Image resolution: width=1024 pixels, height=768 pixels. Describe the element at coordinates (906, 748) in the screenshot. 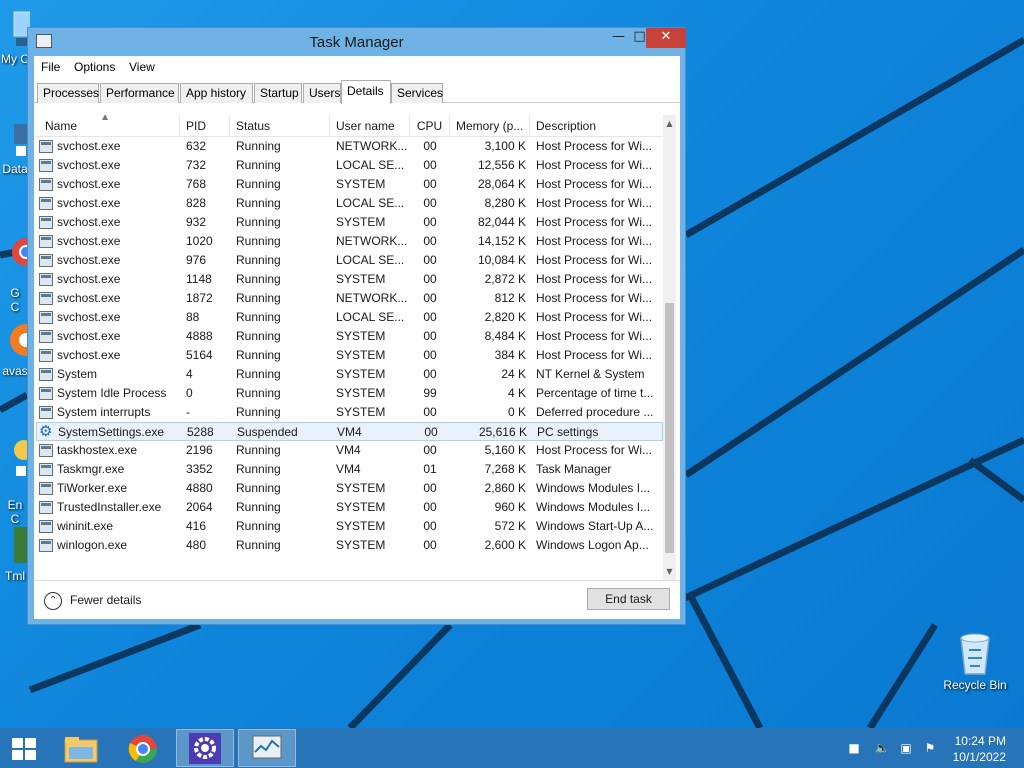

I see `network-icon: ▣` at that location.